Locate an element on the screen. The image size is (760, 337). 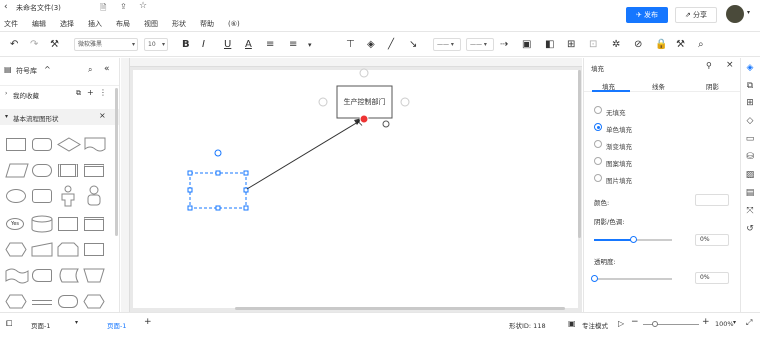
menu-extra: (⑥) is located at coordinates (234, 24).